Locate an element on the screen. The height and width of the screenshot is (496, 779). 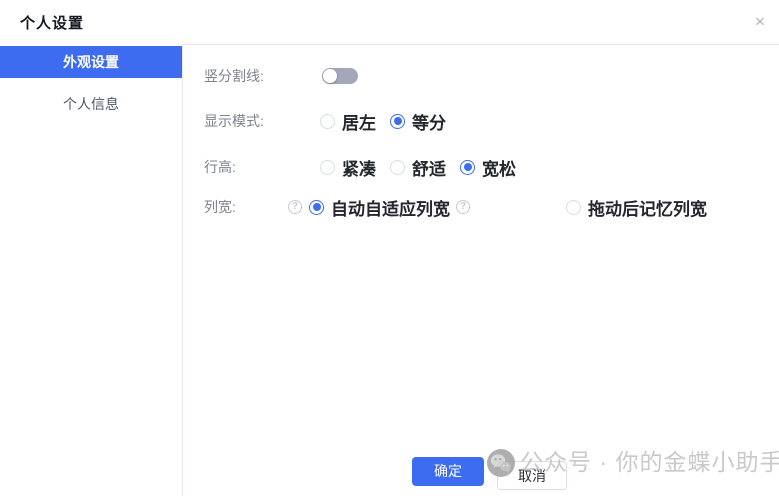
divider-label: 竖分割线: is located at coordinates (234, 76).